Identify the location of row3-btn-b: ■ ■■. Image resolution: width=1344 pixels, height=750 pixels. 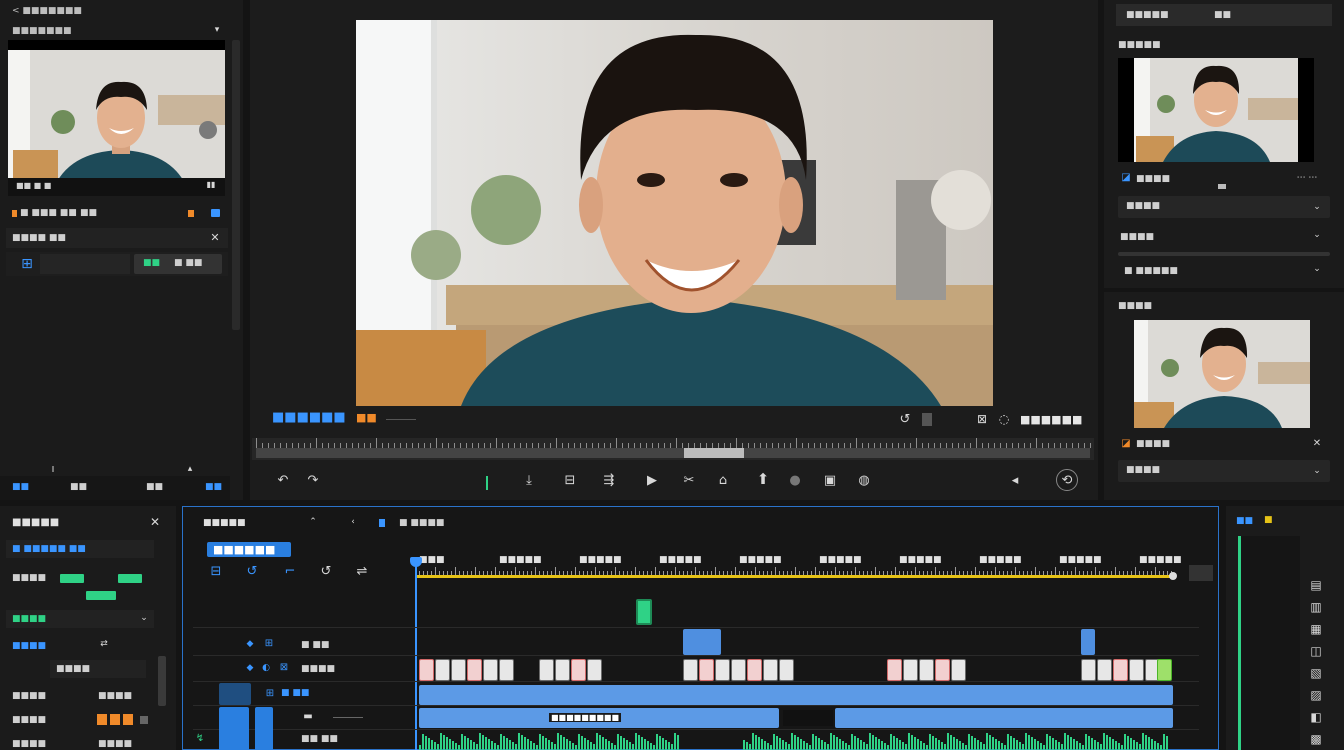
(188, 263).